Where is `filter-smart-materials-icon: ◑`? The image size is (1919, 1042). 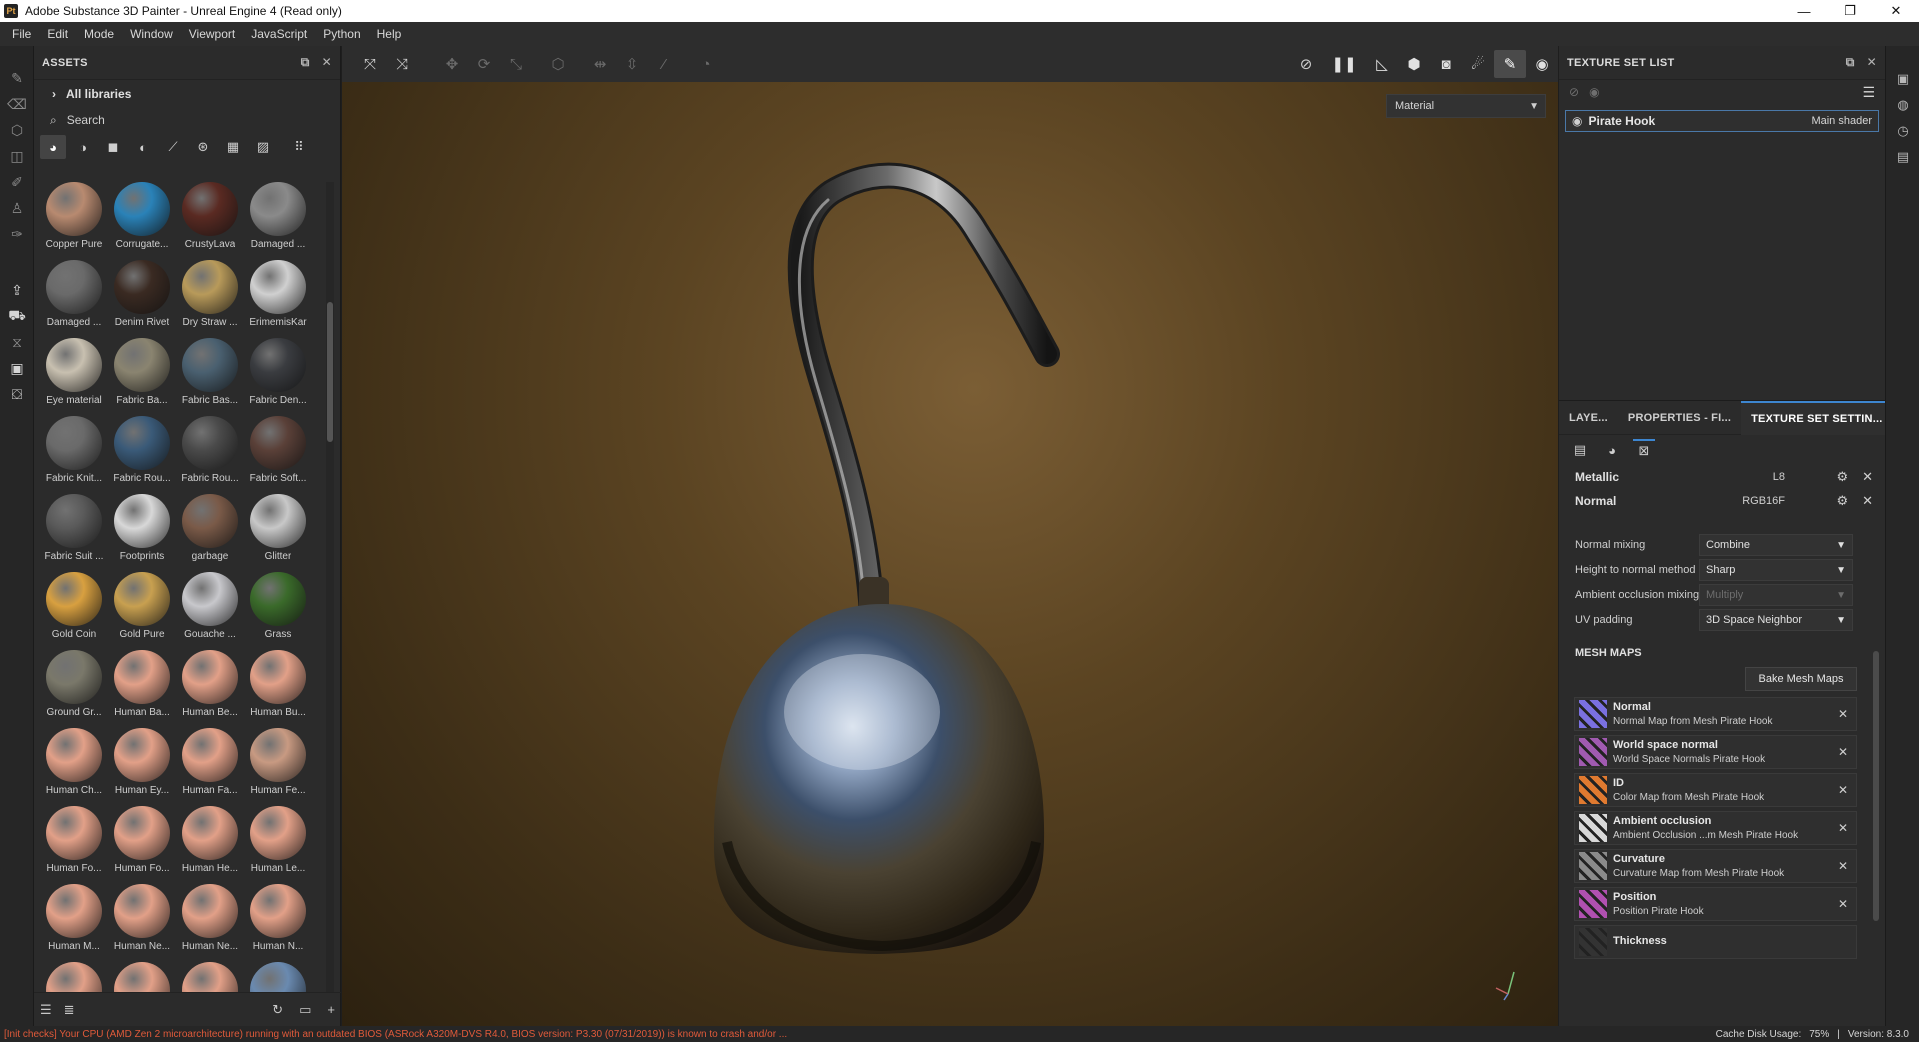
filter-smart-materials-icon: ◑ is located at coordinates (83, 147).